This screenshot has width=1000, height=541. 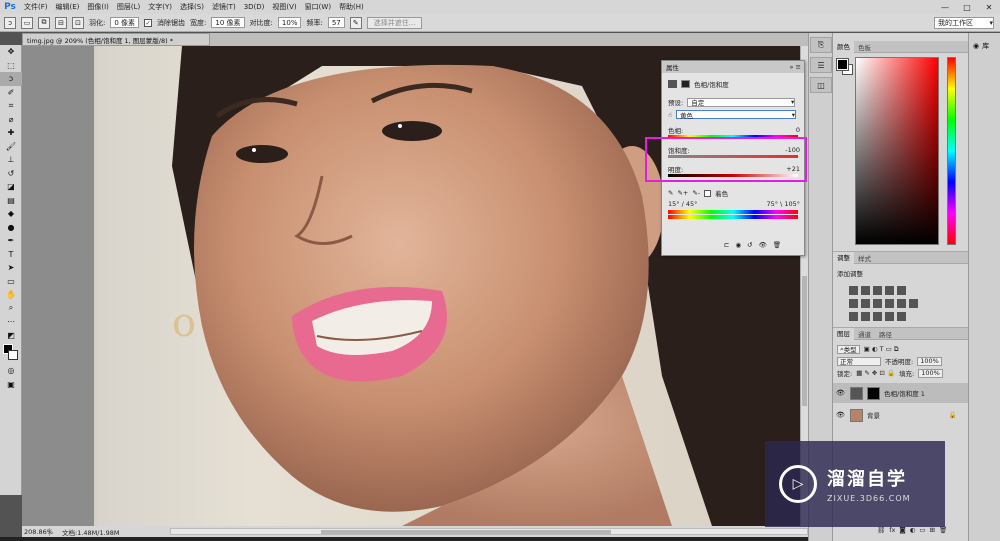 What do you see at coordinates (889, 290) in the screenshot?
I see `exposure-icon` at bounding box center [889, 290].